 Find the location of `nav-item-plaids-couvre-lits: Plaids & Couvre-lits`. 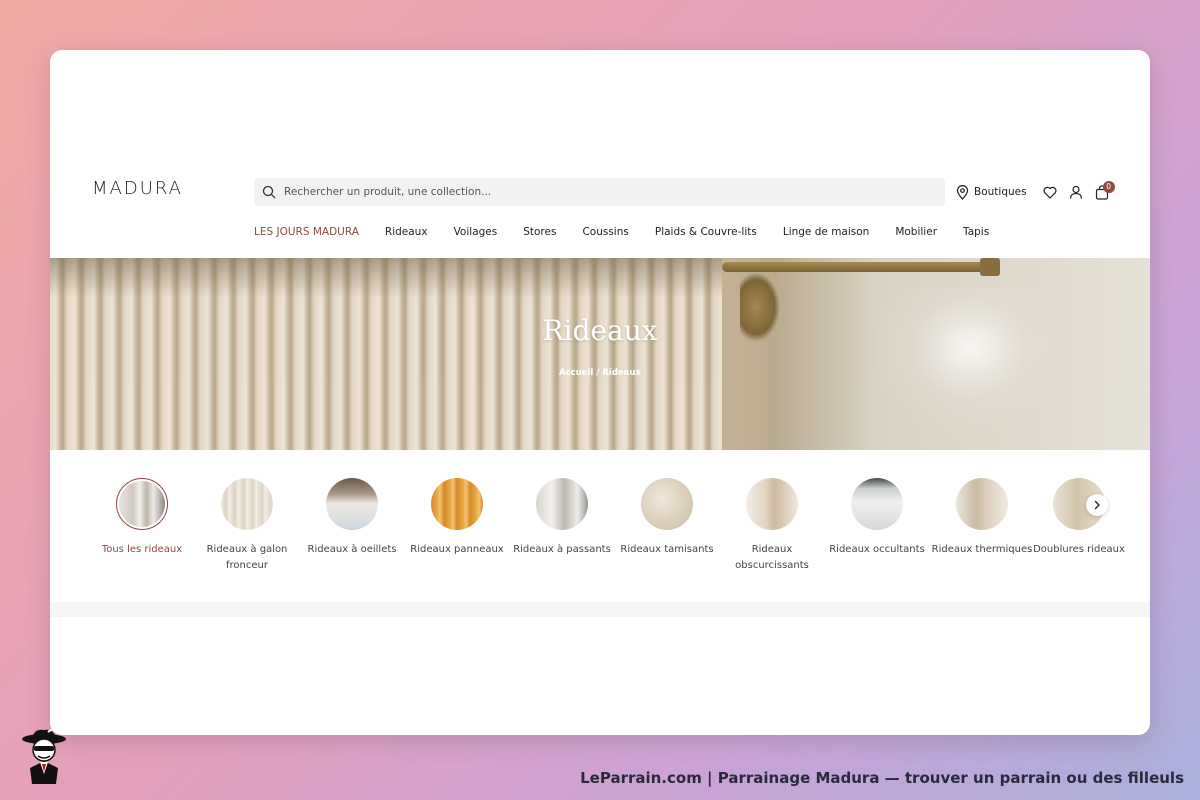

nav-item-plaids-couvre-lits: Plaids & Couvre-lits is located at coordinates (706, 232).